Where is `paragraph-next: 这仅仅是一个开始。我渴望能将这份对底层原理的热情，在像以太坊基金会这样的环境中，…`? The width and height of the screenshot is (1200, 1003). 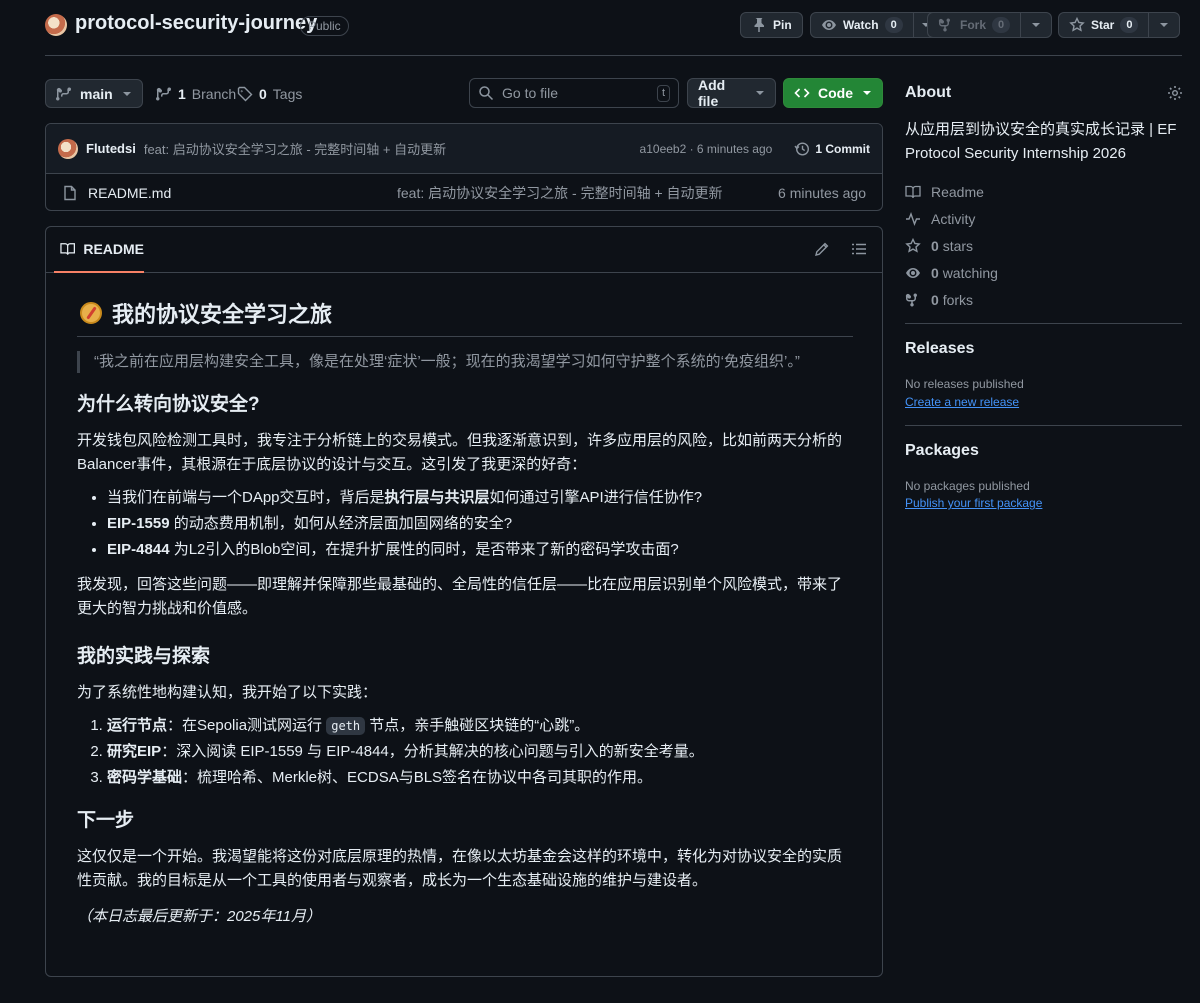 paragraph-next: 这仅仅是一个开始。我渴望能将这份对底层原理的热情，在像以太坊基金会这样的环境中，… is located at coordinates (460, 868).